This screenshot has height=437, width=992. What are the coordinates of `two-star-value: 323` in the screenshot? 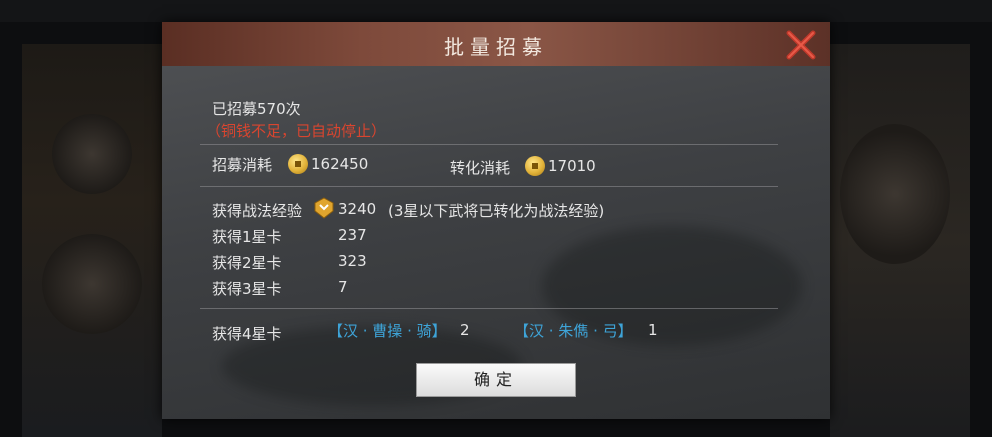 It's located at (352, 261).